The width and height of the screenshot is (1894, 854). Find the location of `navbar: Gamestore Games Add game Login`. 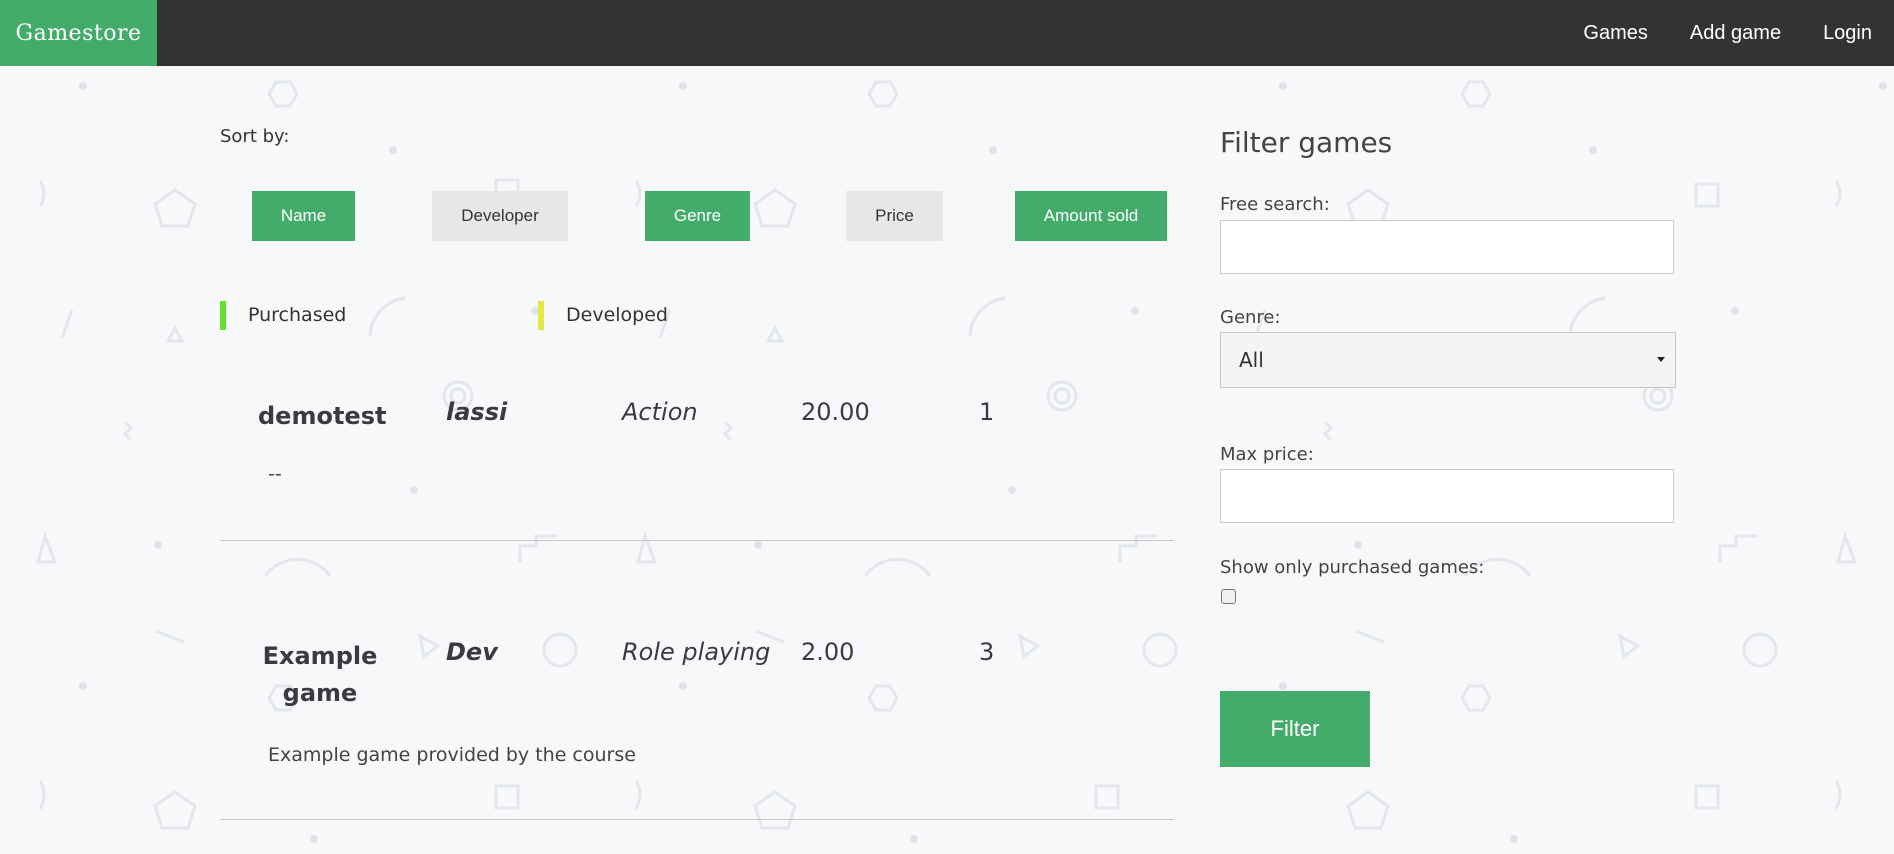

navbar: Gamestore Games Add game Login is located at coordinates (947, 33).